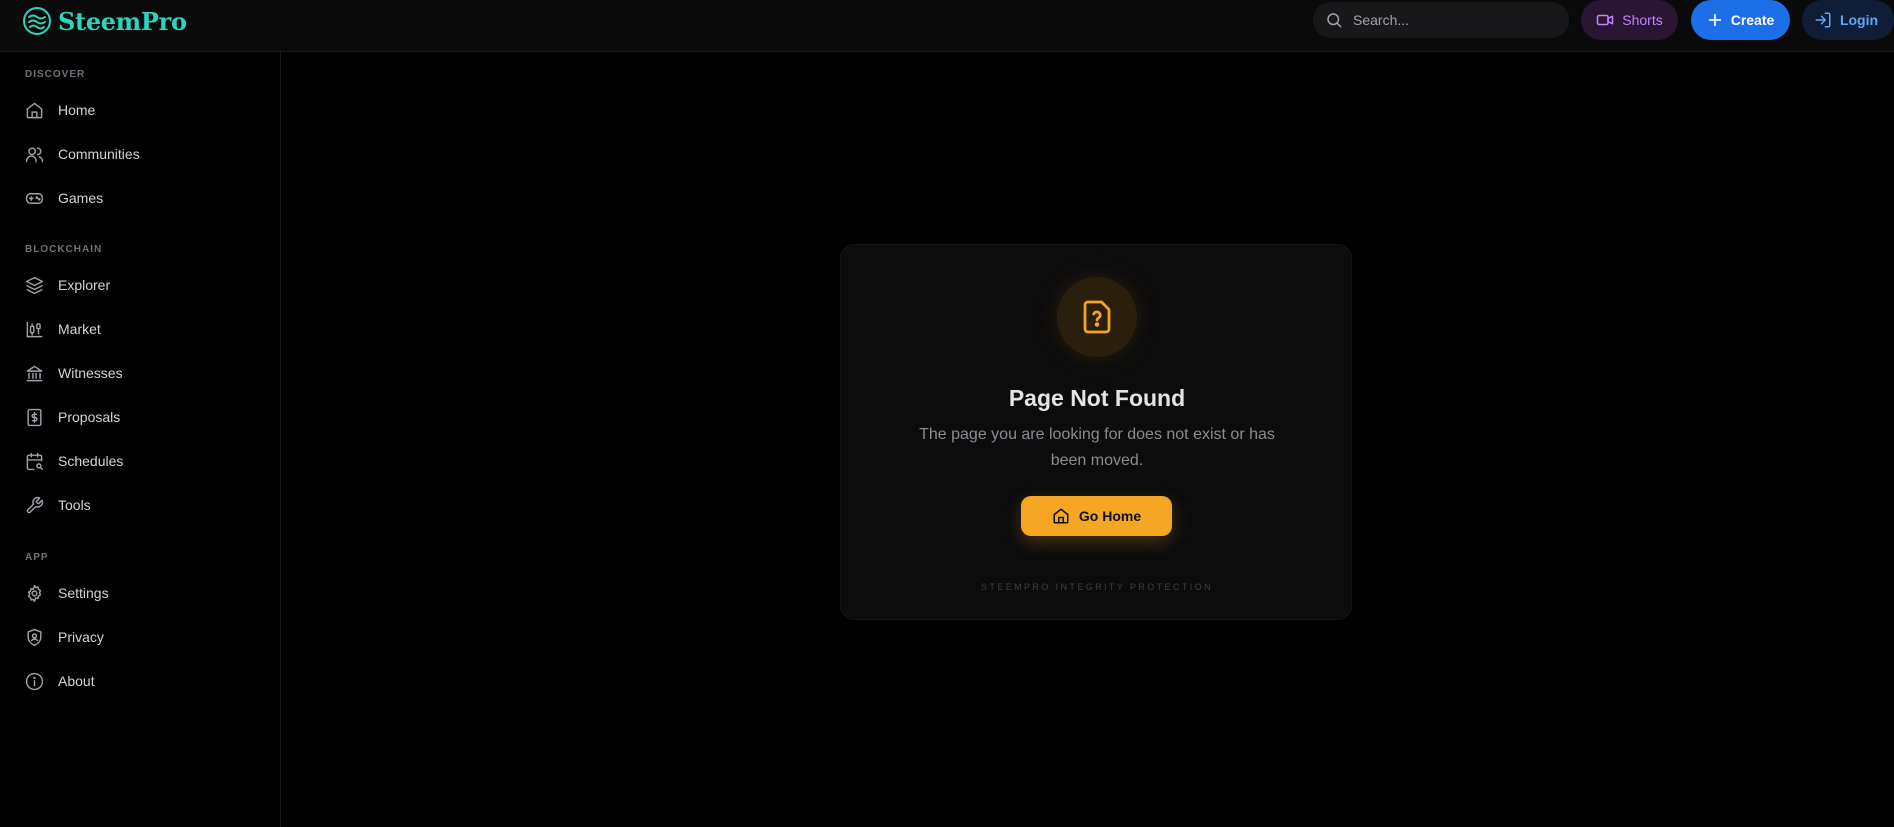 The width and height of the screenshot is (1894, 827). Describe the element at coordinates (34, 417) in the screenshot. I see `dollar-file-icon` at that location.